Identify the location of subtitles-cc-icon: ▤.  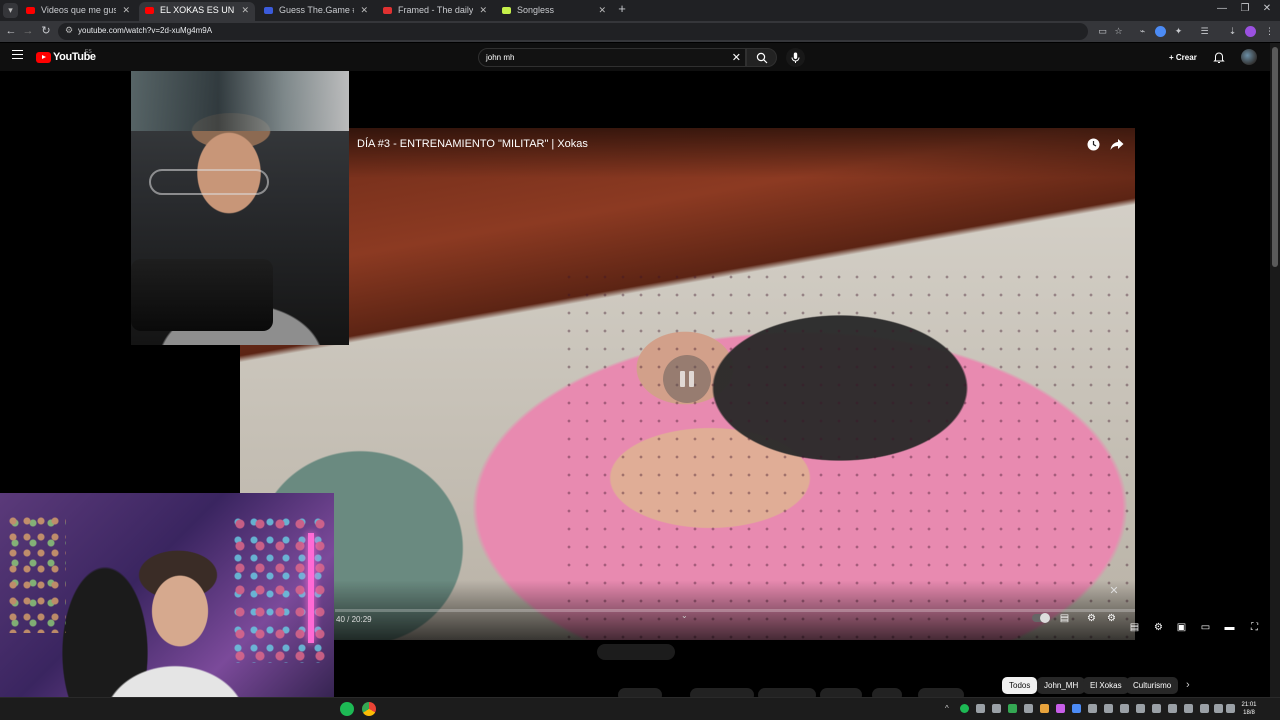
(1134, 627).